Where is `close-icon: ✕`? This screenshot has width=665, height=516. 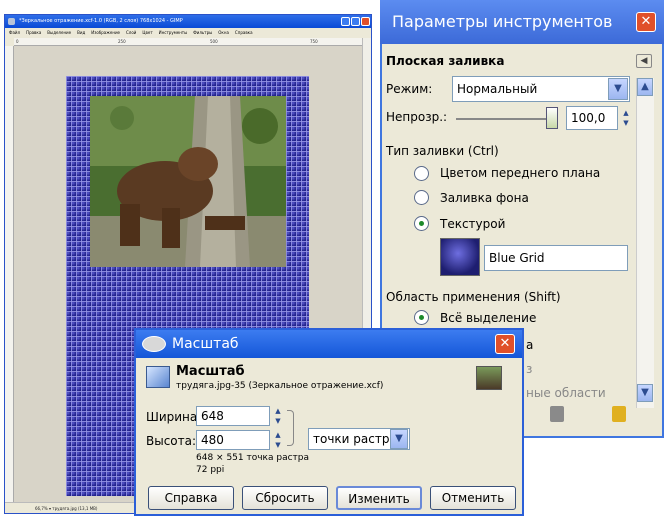 close-icon: ✕ is located at coordinates (505, 344).